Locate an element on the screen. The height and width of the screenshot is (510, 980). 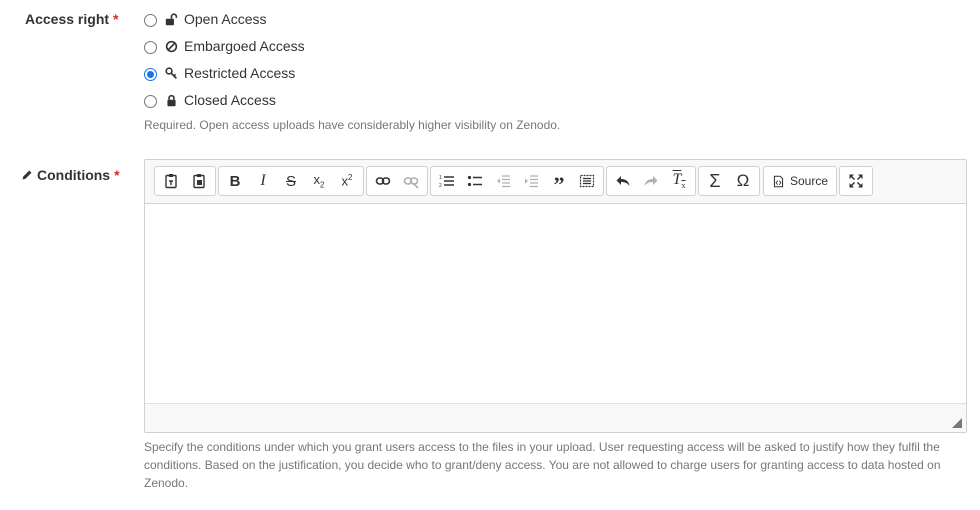
basic-styles-group: B I S x2 x2 is located at coordinates (291, 181).